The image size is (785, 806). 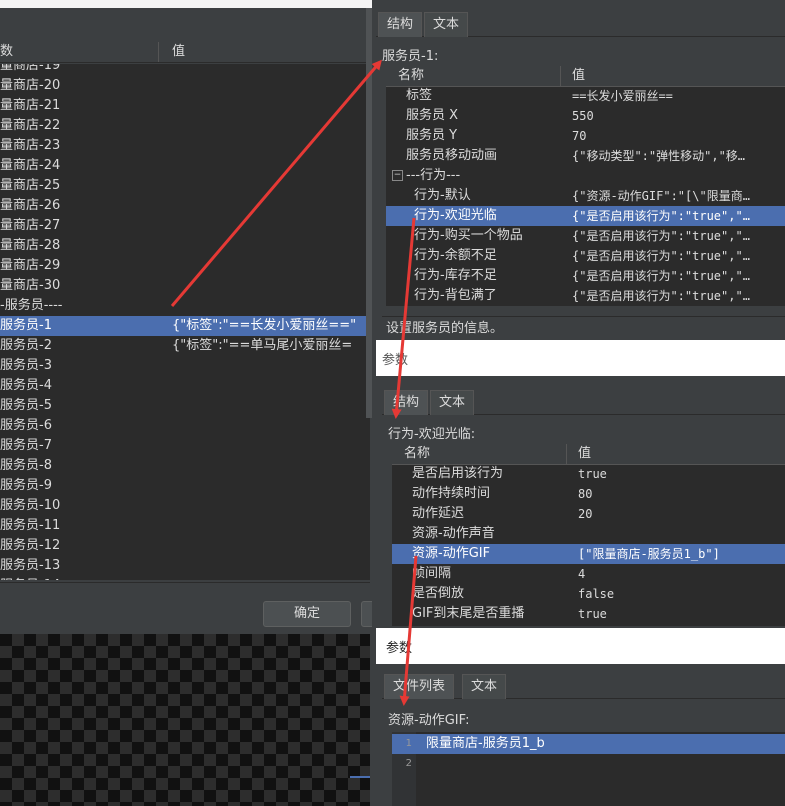 What do you see at coordinates (276, 183) in the screenshot?
I see `arrow-to-panel1` at bounding box center [276, 183].